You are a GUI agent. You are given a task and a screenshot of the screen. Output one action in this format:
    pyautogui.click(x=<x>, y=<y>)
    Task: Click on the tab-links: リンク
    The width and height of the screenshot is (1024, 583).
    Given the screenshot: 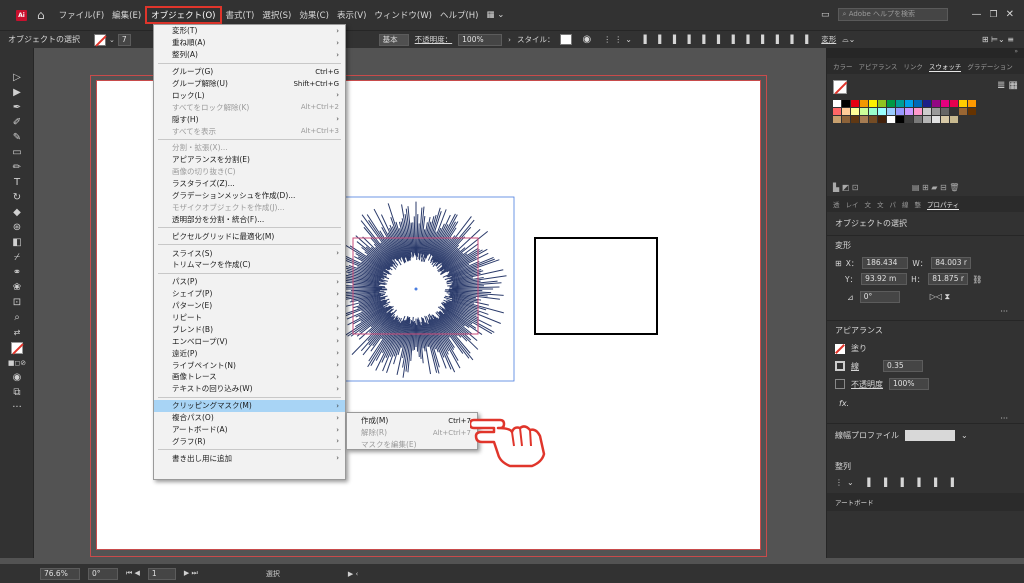 What is the action you would take?
    pyautogui.click(x=913, y=66)
    